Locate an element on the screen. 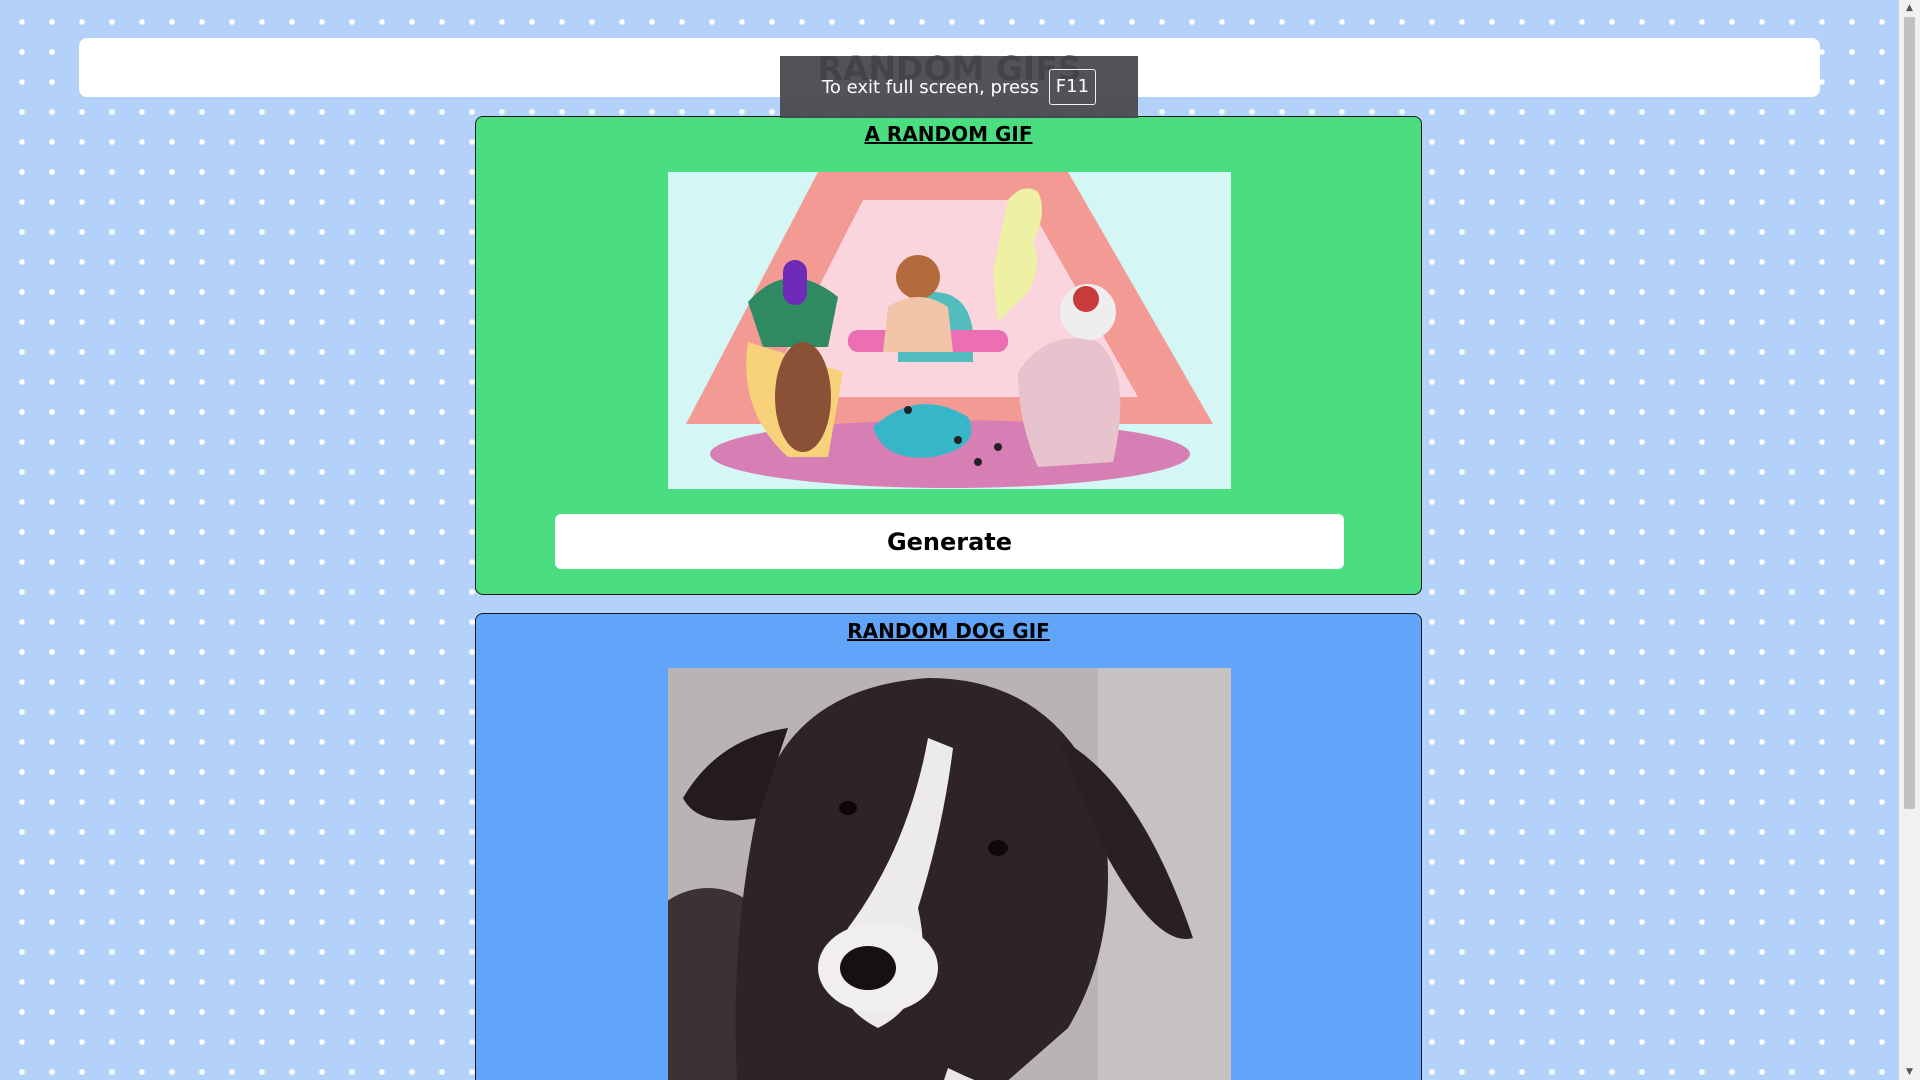 This screenshot has width=1920, height=1080. scrollbar-thumb is located at coordinates (1909, 413).